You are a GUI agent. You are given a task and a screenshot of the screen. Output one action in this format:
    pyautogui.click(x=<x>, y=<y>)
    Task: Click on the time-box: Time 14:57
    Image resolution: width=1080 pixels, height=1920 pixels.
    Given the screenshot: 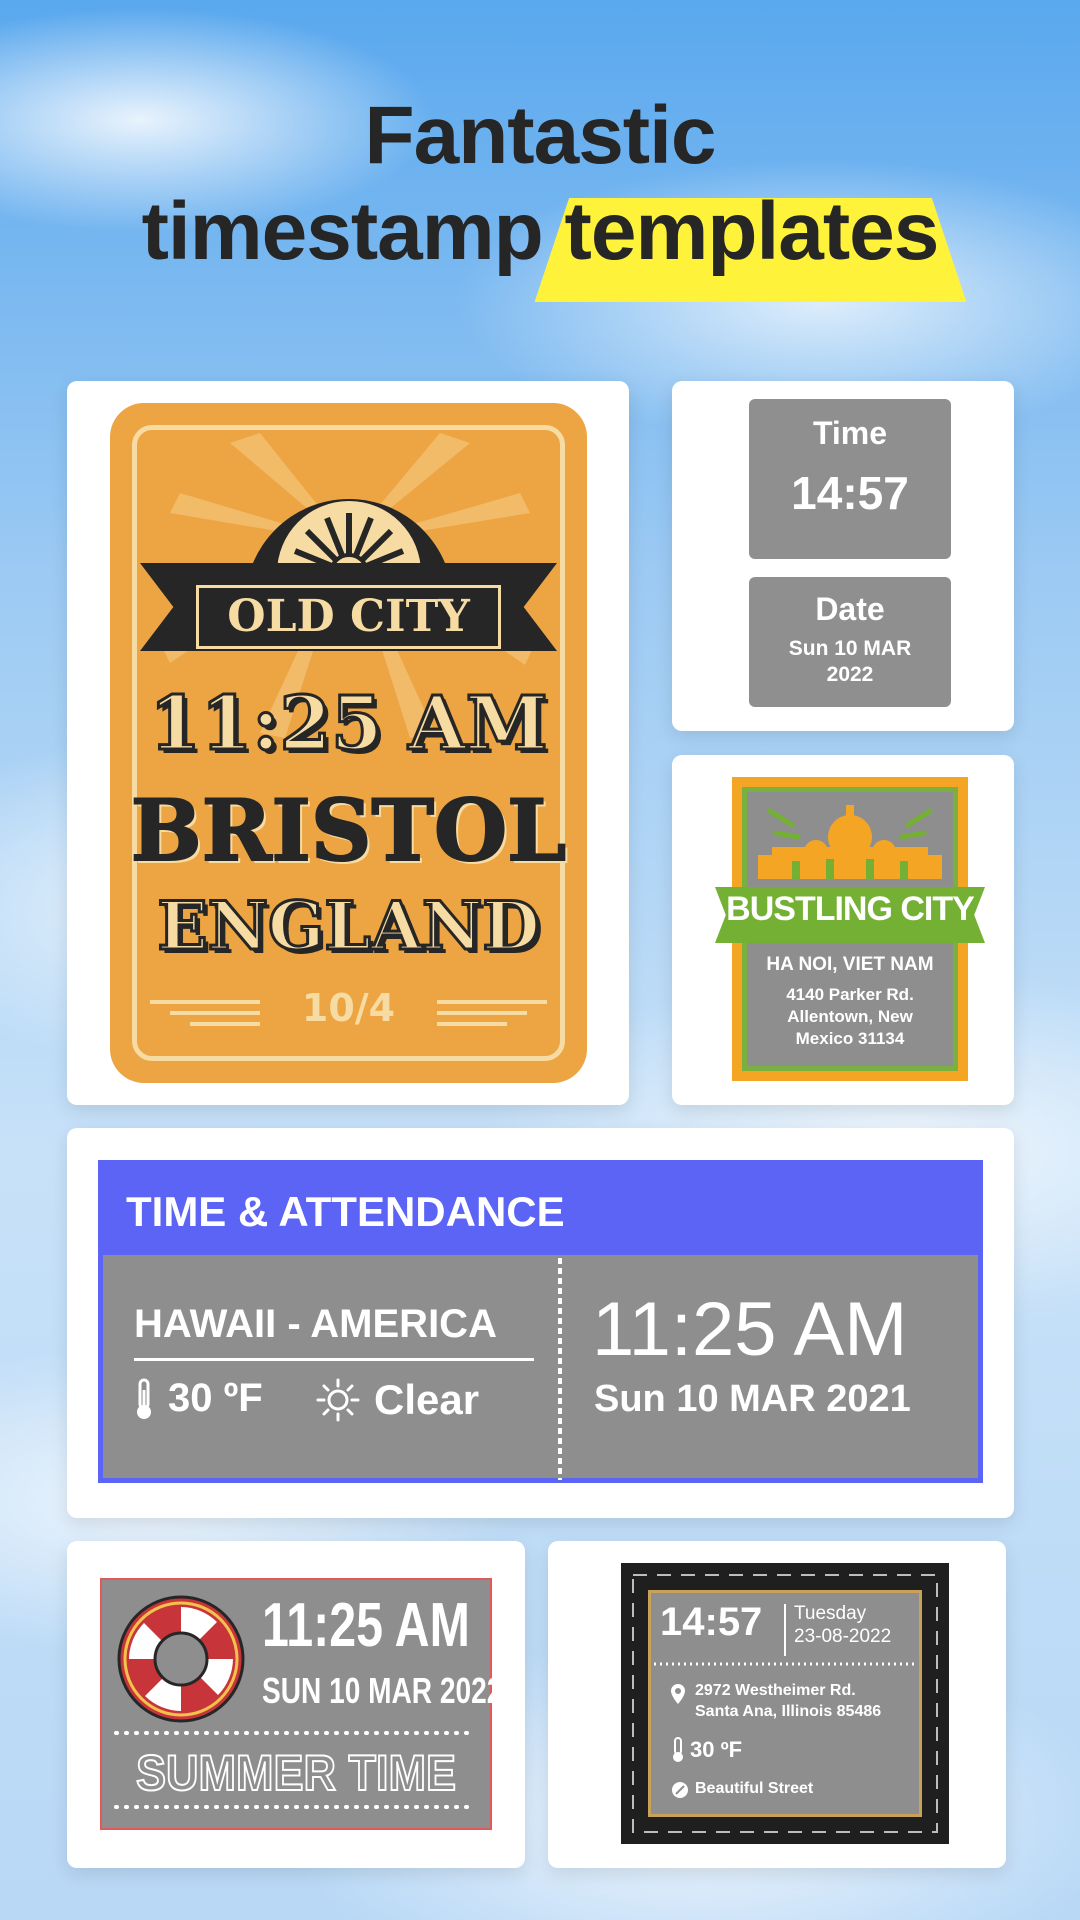 What is the action you would take?
    pyautogui.click(x=850, y=479)
    